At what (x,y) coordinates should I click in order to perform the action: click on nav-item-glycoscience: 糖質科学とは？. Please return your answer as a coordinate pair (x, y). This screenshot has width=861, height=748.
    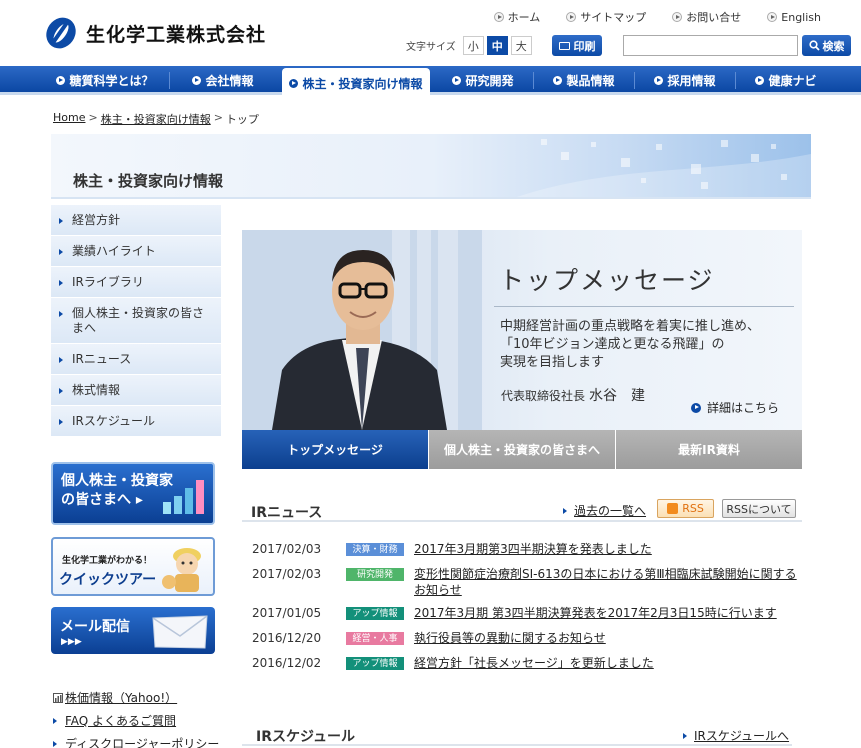
    Looking at the image, I should click on (105, 80).